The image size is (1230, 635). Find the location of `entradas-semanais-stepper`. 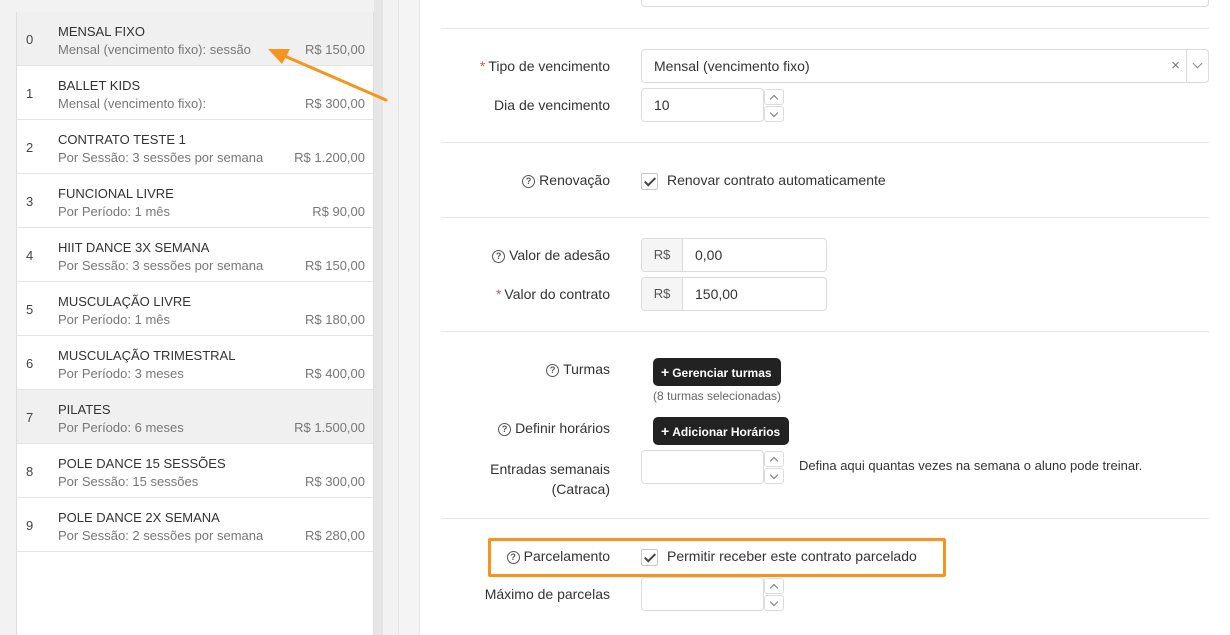

entradas-semanais-stepper is located at coordinates (774, 468).